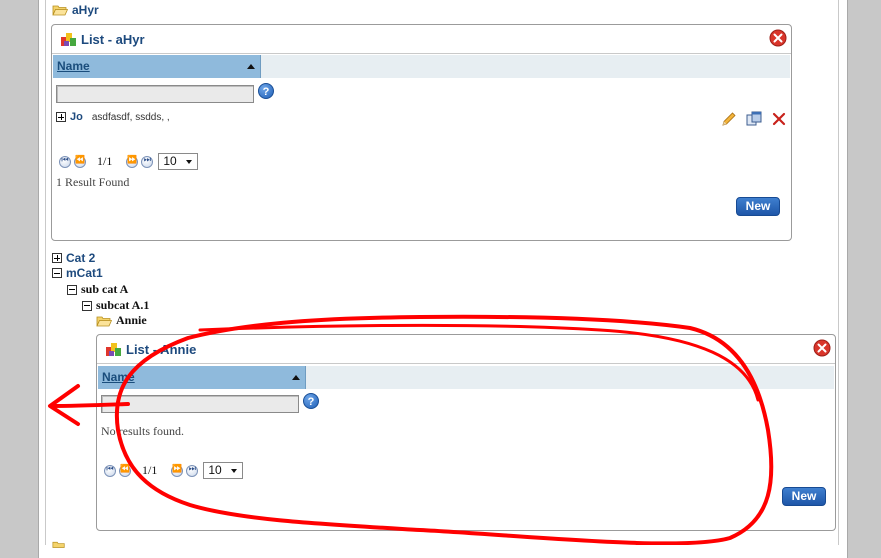  I want to click on tree-node-subcat-a1: subcat A.1, so click(115, 305).